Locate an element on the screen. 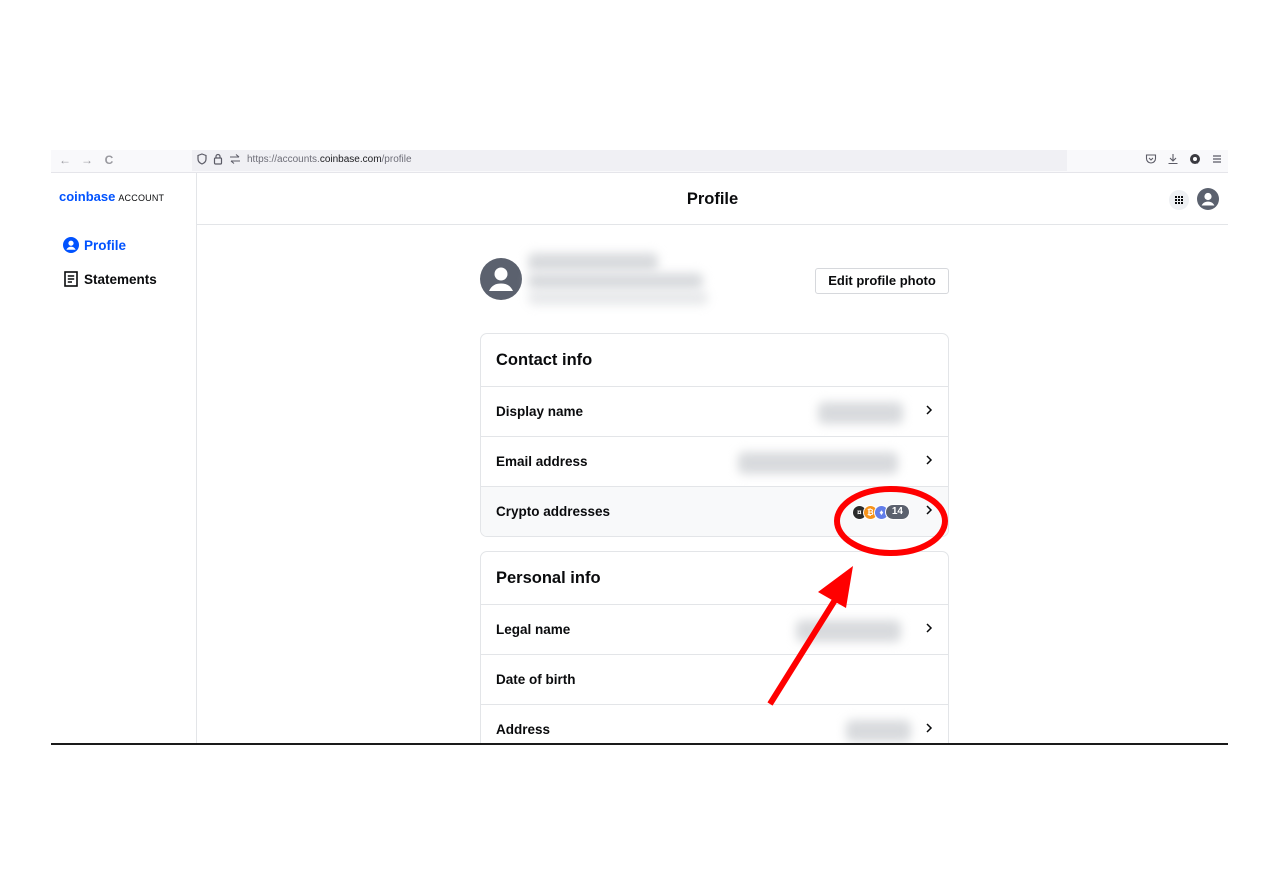 The height and width of the screenshot is (893, 1263). apps-grid-icon is located at coordinates (1179, 200).